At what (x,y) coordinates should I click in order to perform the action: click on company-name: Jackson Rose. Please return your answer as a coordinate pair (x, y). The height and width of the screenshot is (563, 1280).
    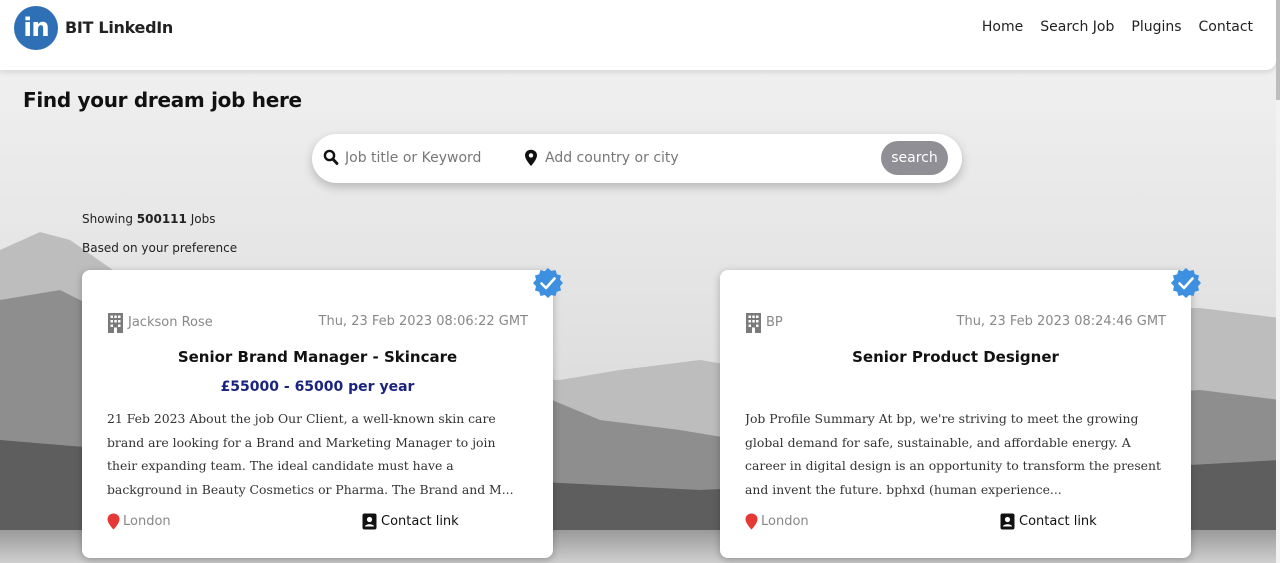
    Looking at the image, I should click on (170, 322).